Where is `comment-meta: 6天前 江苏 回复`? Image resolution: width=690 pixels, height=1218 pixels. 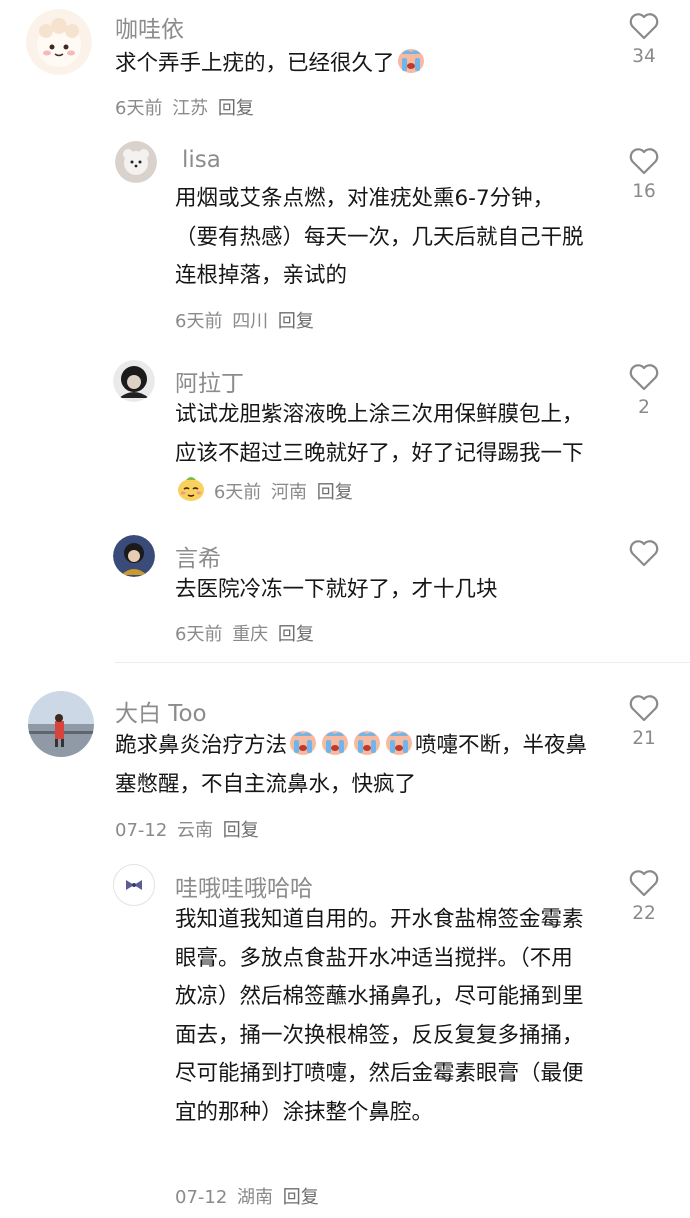
comment-meta: 6天前 江苏 回复 is located at coordinates (186, 107).